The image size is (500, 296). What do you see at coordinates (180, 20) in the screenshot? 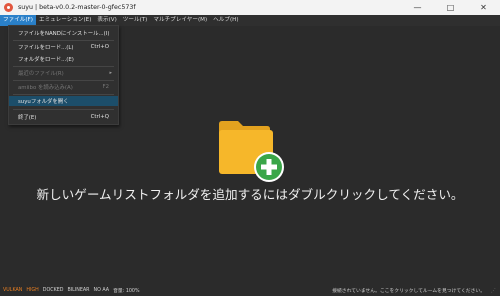
I see `menu-multiplayer: マルチプレイヤー(M)` at bounding box center [180, 20].